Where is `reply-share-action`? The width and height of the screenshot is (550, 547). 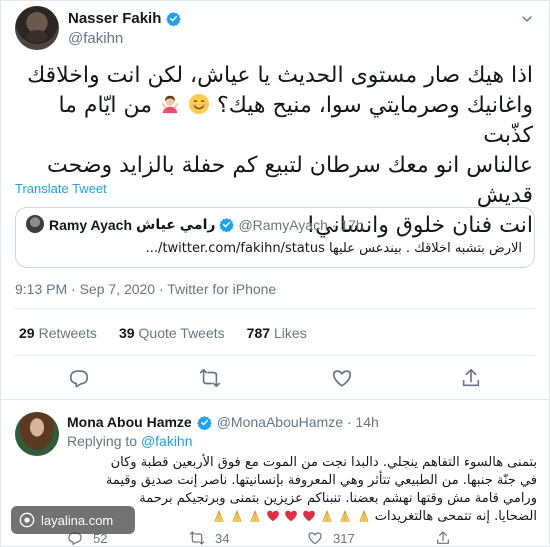 reply-share-action is located at coordinates (443, 538).